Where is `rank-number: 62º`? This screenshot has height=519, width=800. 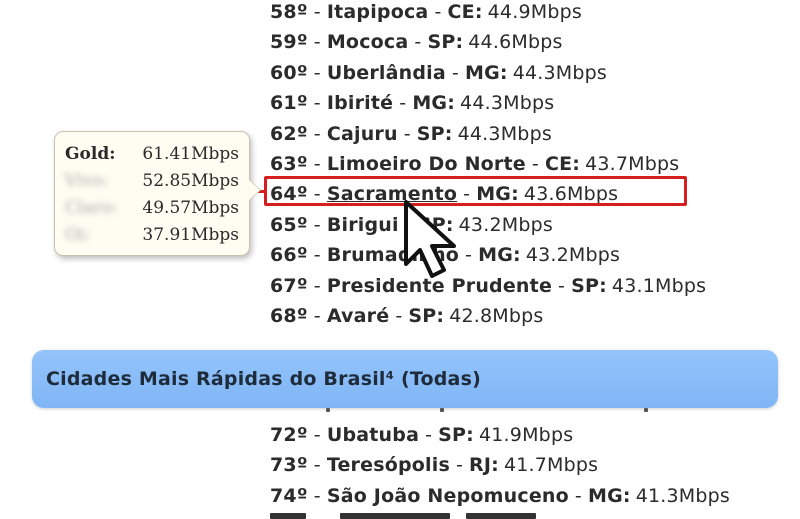
rank-number: 62º is located at coordinates (289, 133).